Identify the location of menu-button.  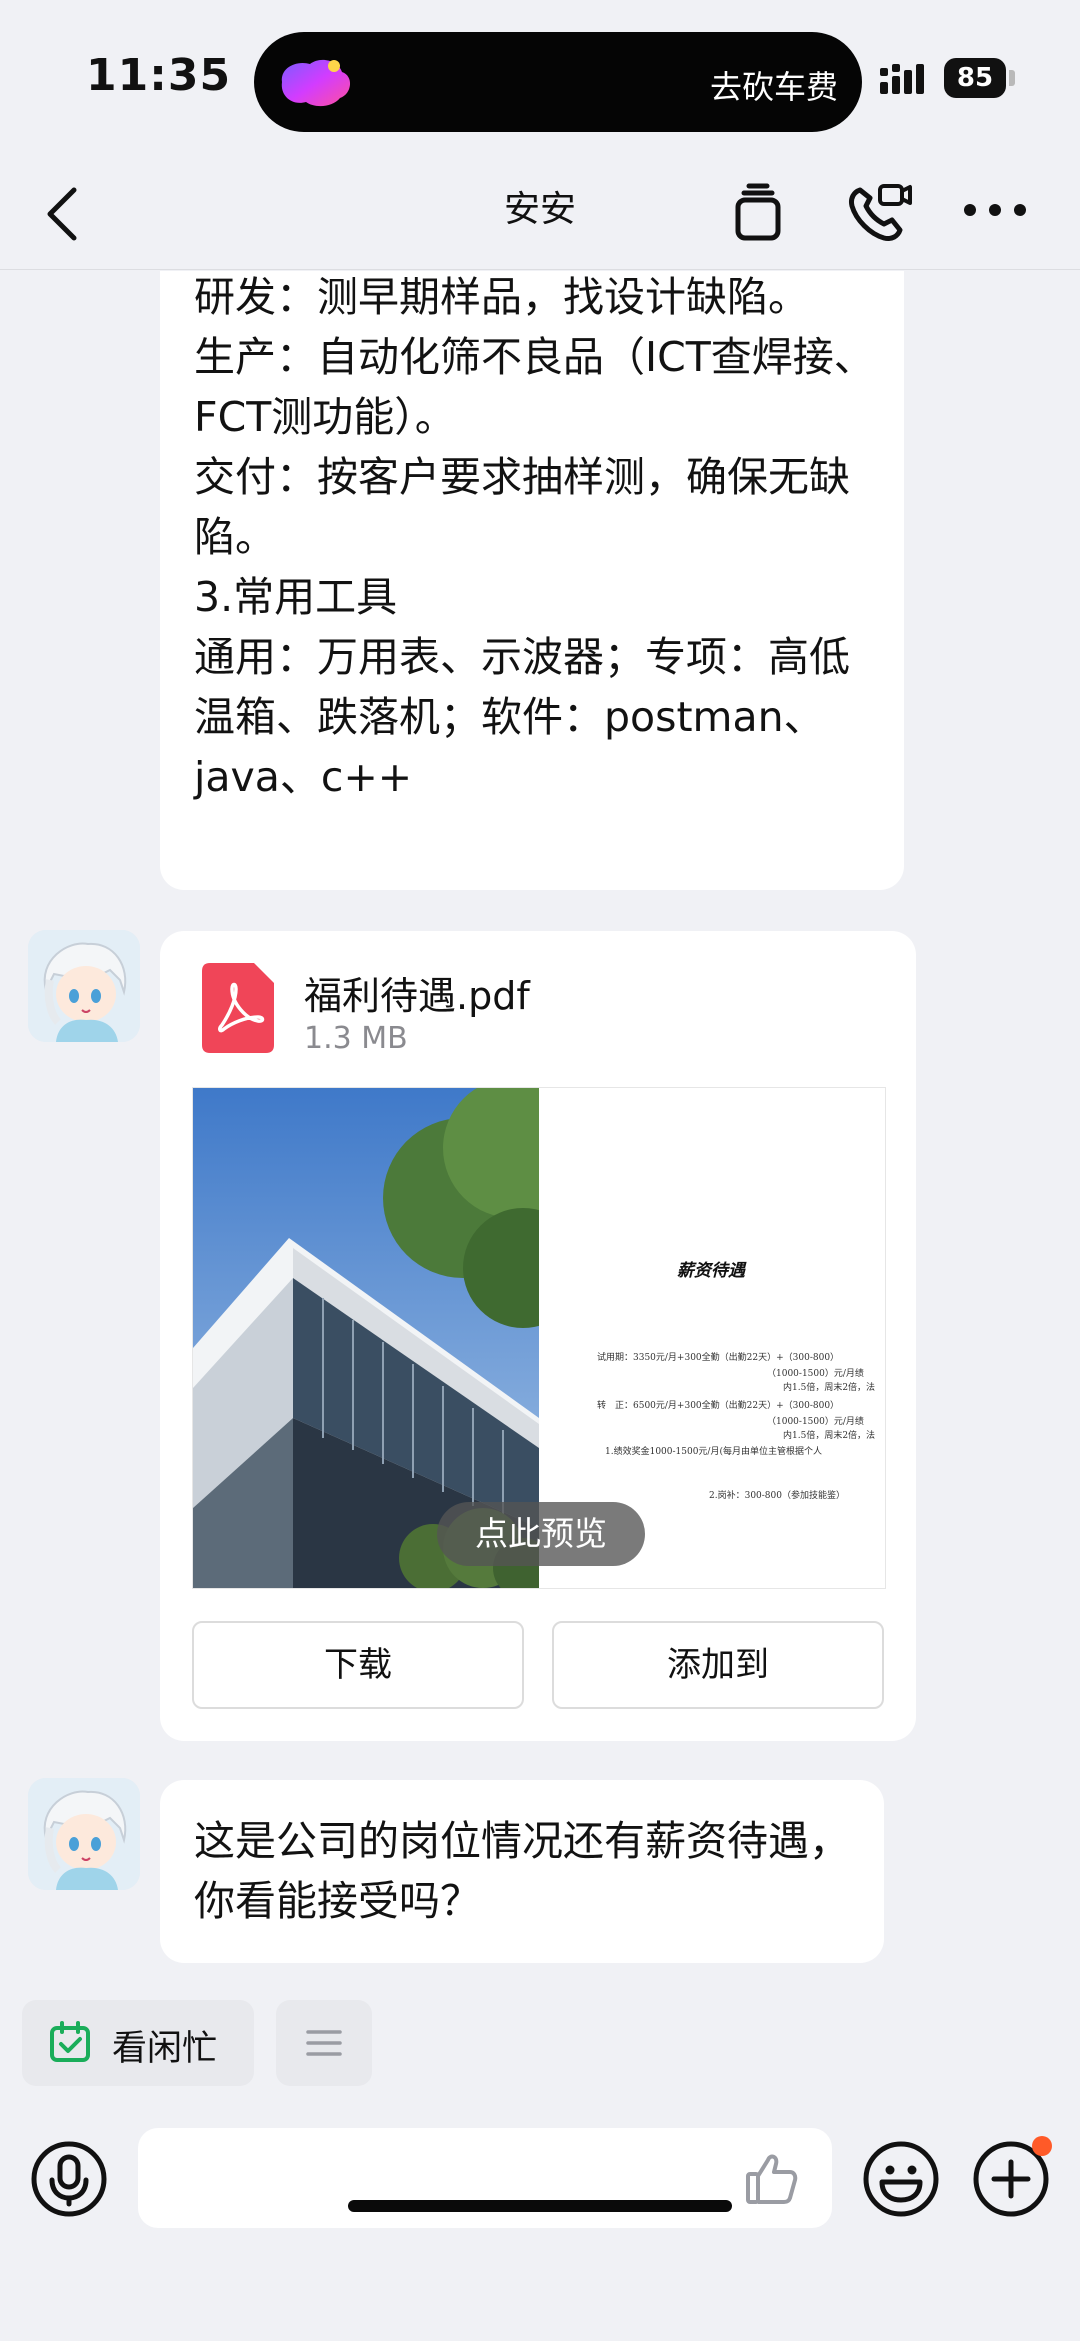
(324, 2043).